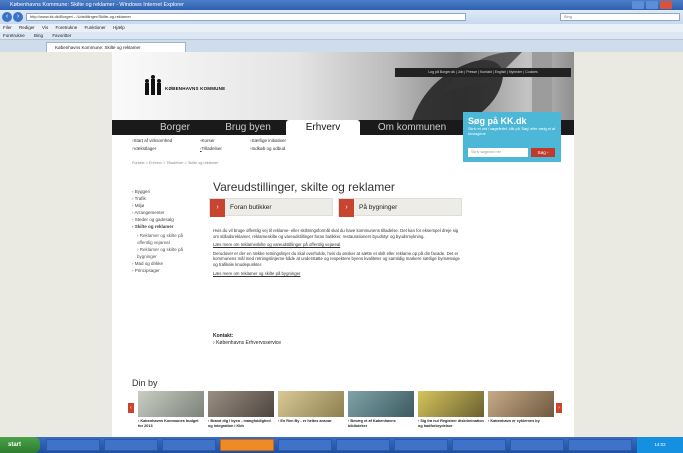 The height and width of the screenshot is (453, 683). I want to click on forward-button: ›, so click(18, 17).